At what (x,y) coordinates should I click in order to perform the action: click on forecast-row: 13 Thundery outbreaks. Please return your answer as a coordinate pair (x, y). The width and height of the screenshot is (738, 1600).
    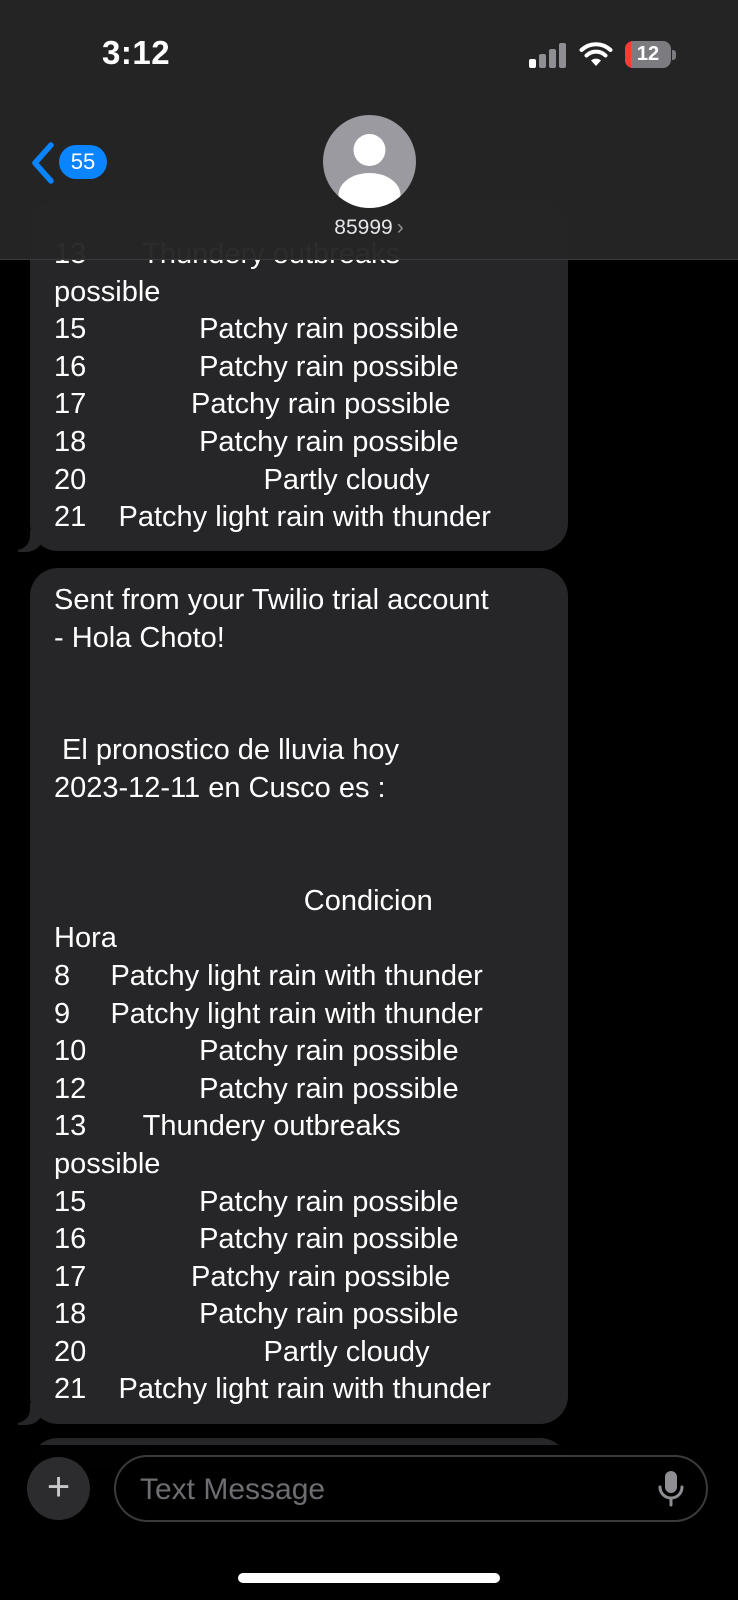
    Looking at the image, I should click on (300, 1127).